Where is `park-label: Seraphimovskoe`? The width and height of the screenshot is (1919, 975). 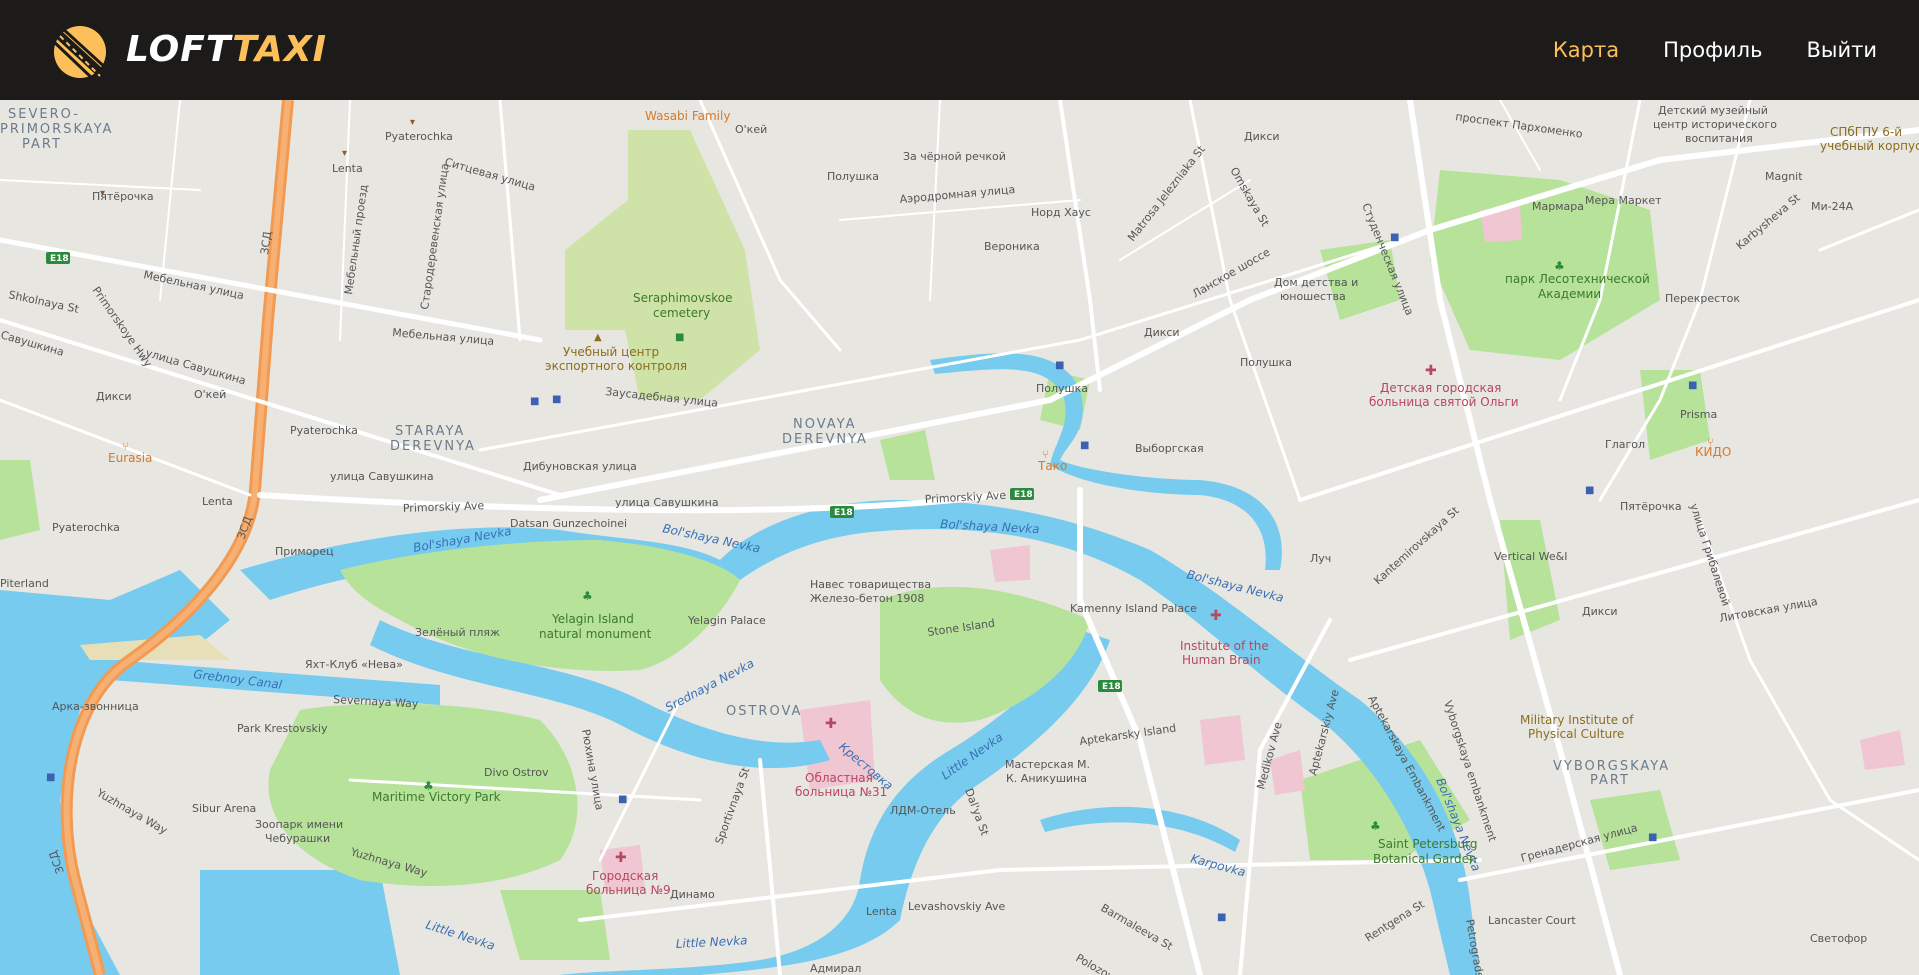
park-label: Seraphimovskoe is located at coordinates (682, 298).